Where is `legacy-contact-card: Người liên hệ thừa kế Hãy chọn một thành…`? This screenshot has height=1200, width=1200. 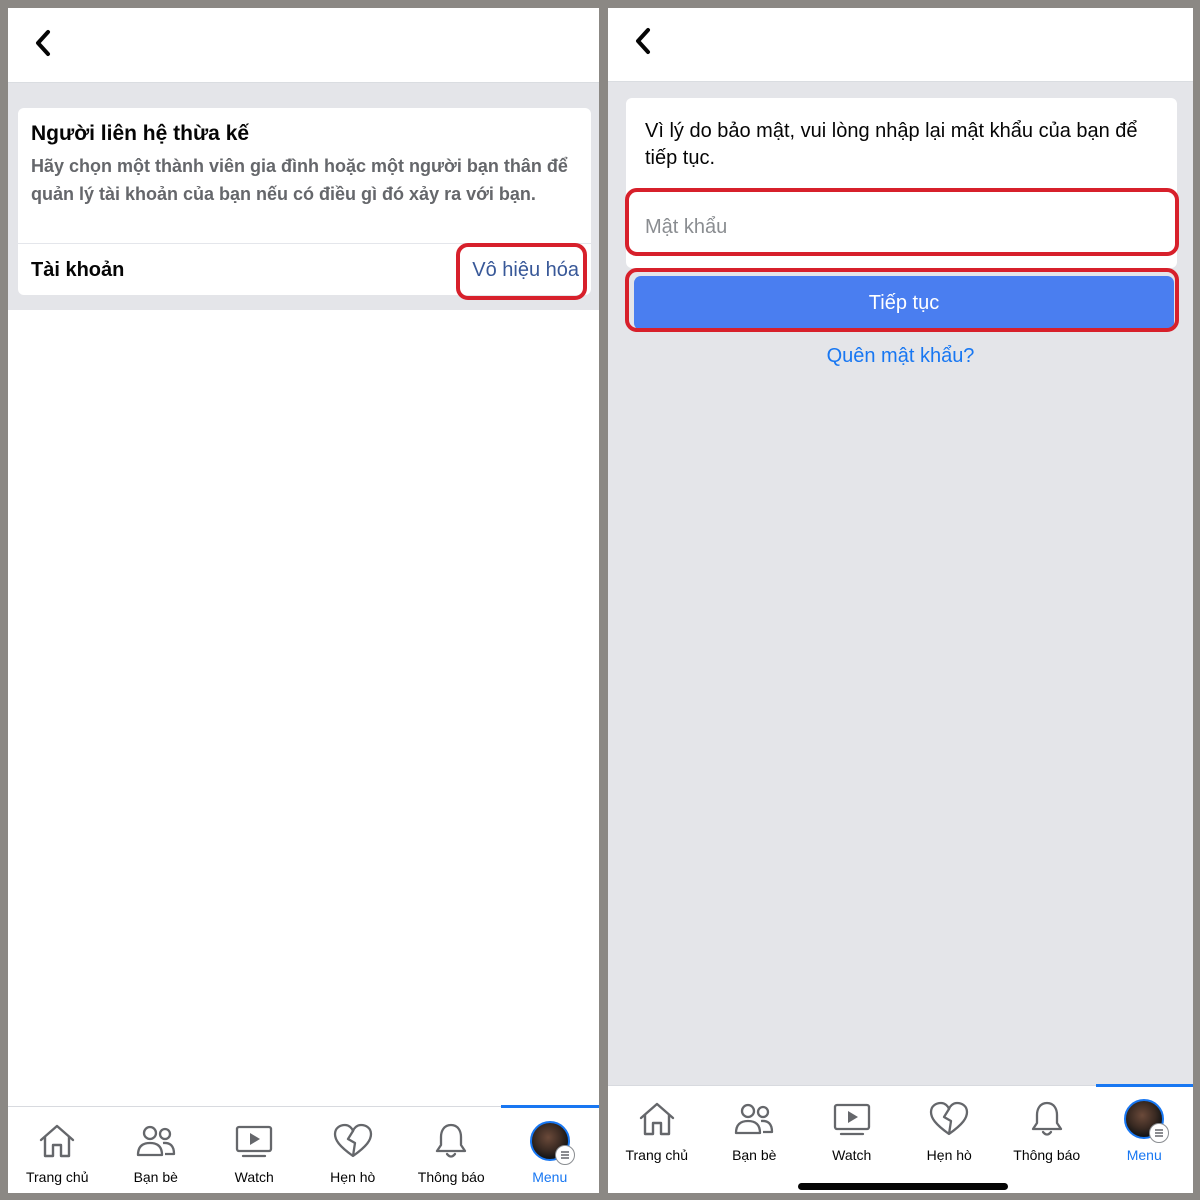
legacy-contact-card: Người liên hệ thừa kế Hãy chọn một thành… is located at coordinates (304, 201).